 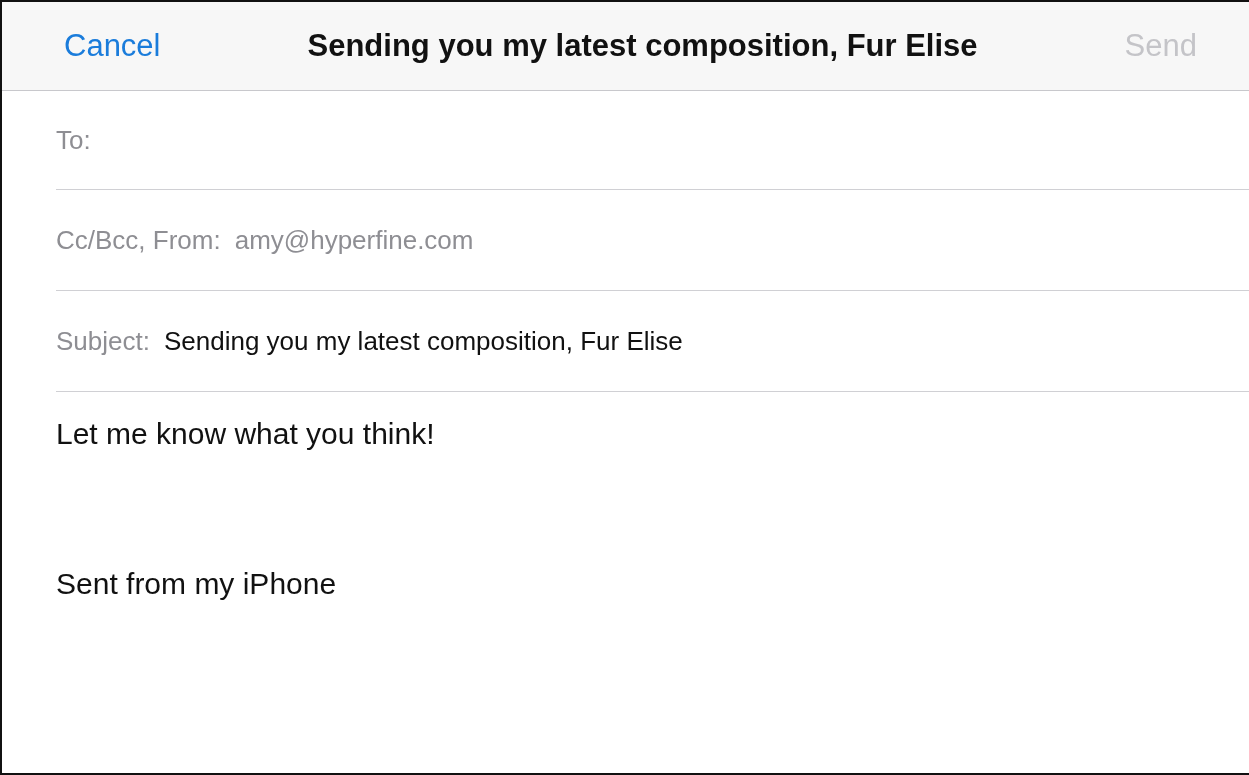 What do you see at coordinates (642, 46) in the screenshot?
I see `message-title: Sending you my latest composition, Fur Elise` at bounding box center [642, 46].